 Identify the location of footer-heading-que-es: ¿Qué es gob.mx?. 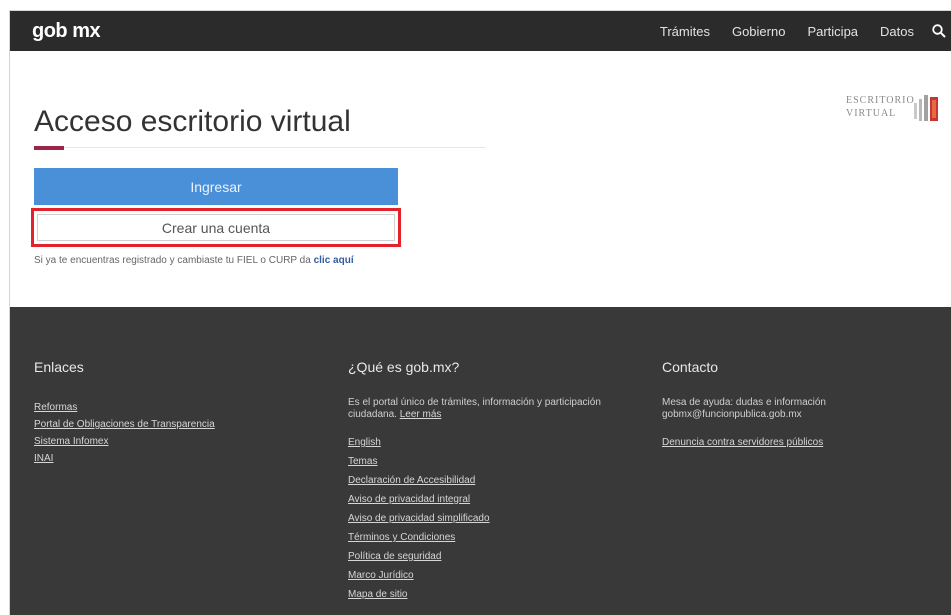
(404, 367).